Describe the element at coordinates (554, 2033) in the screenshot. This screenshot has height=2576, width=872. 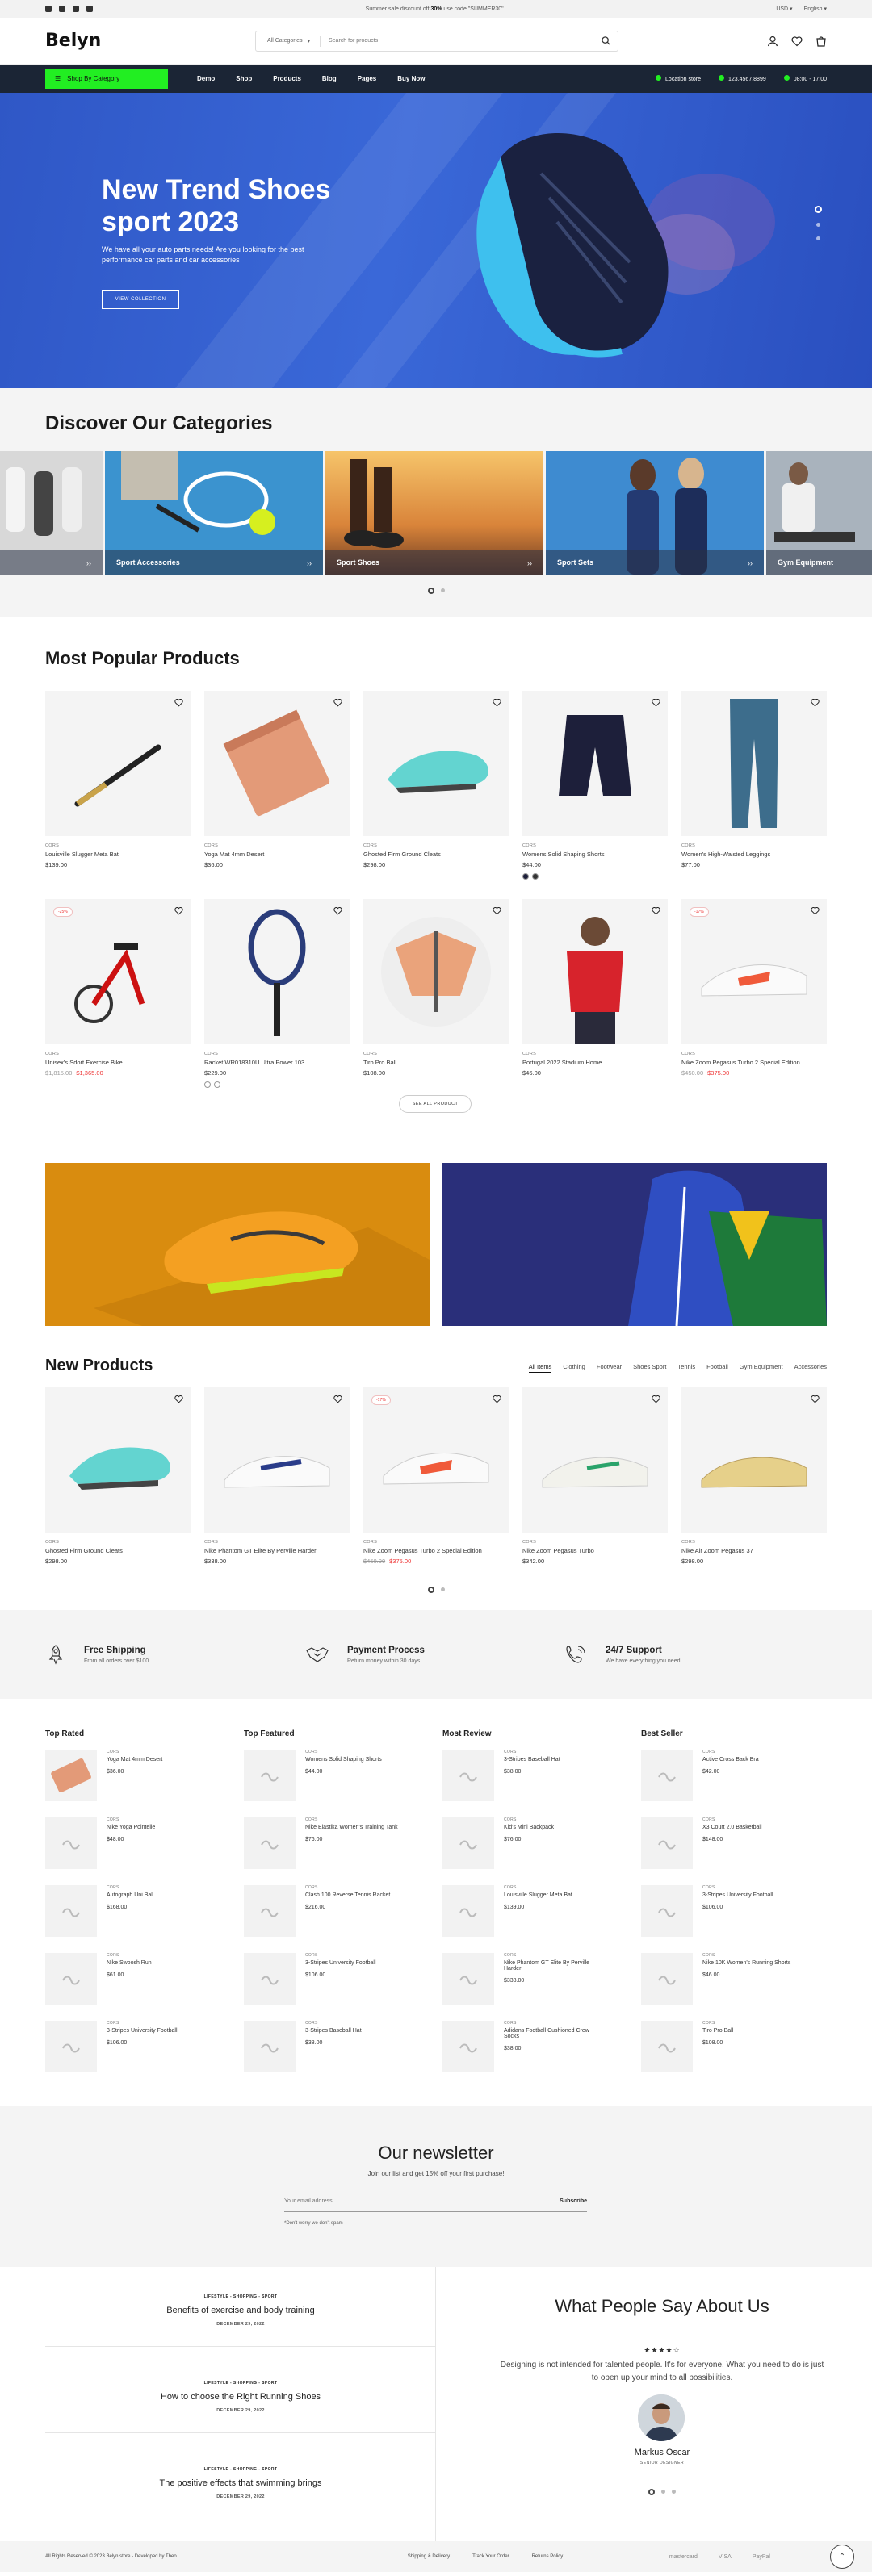
I see `list-item-name: Adidans Football Cushioned Crew Socks` at that location.